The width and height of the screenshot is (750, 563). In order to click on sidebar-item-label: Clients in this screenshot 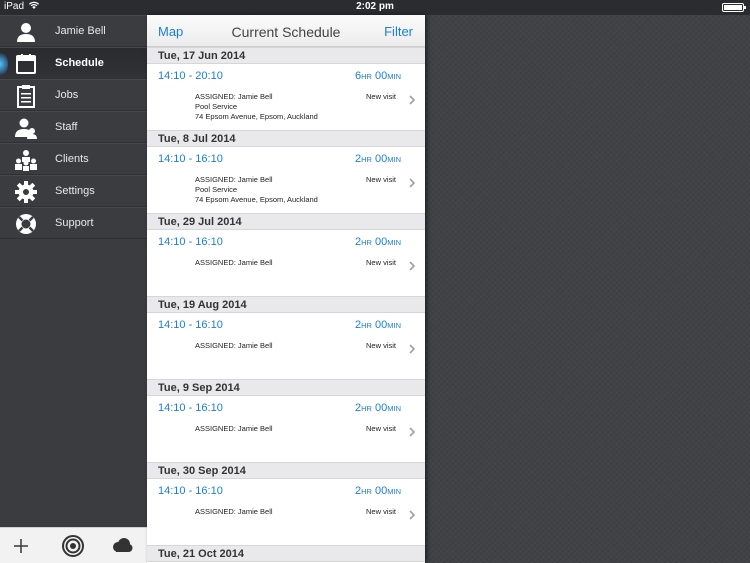, I will do `click(72, 159)`.